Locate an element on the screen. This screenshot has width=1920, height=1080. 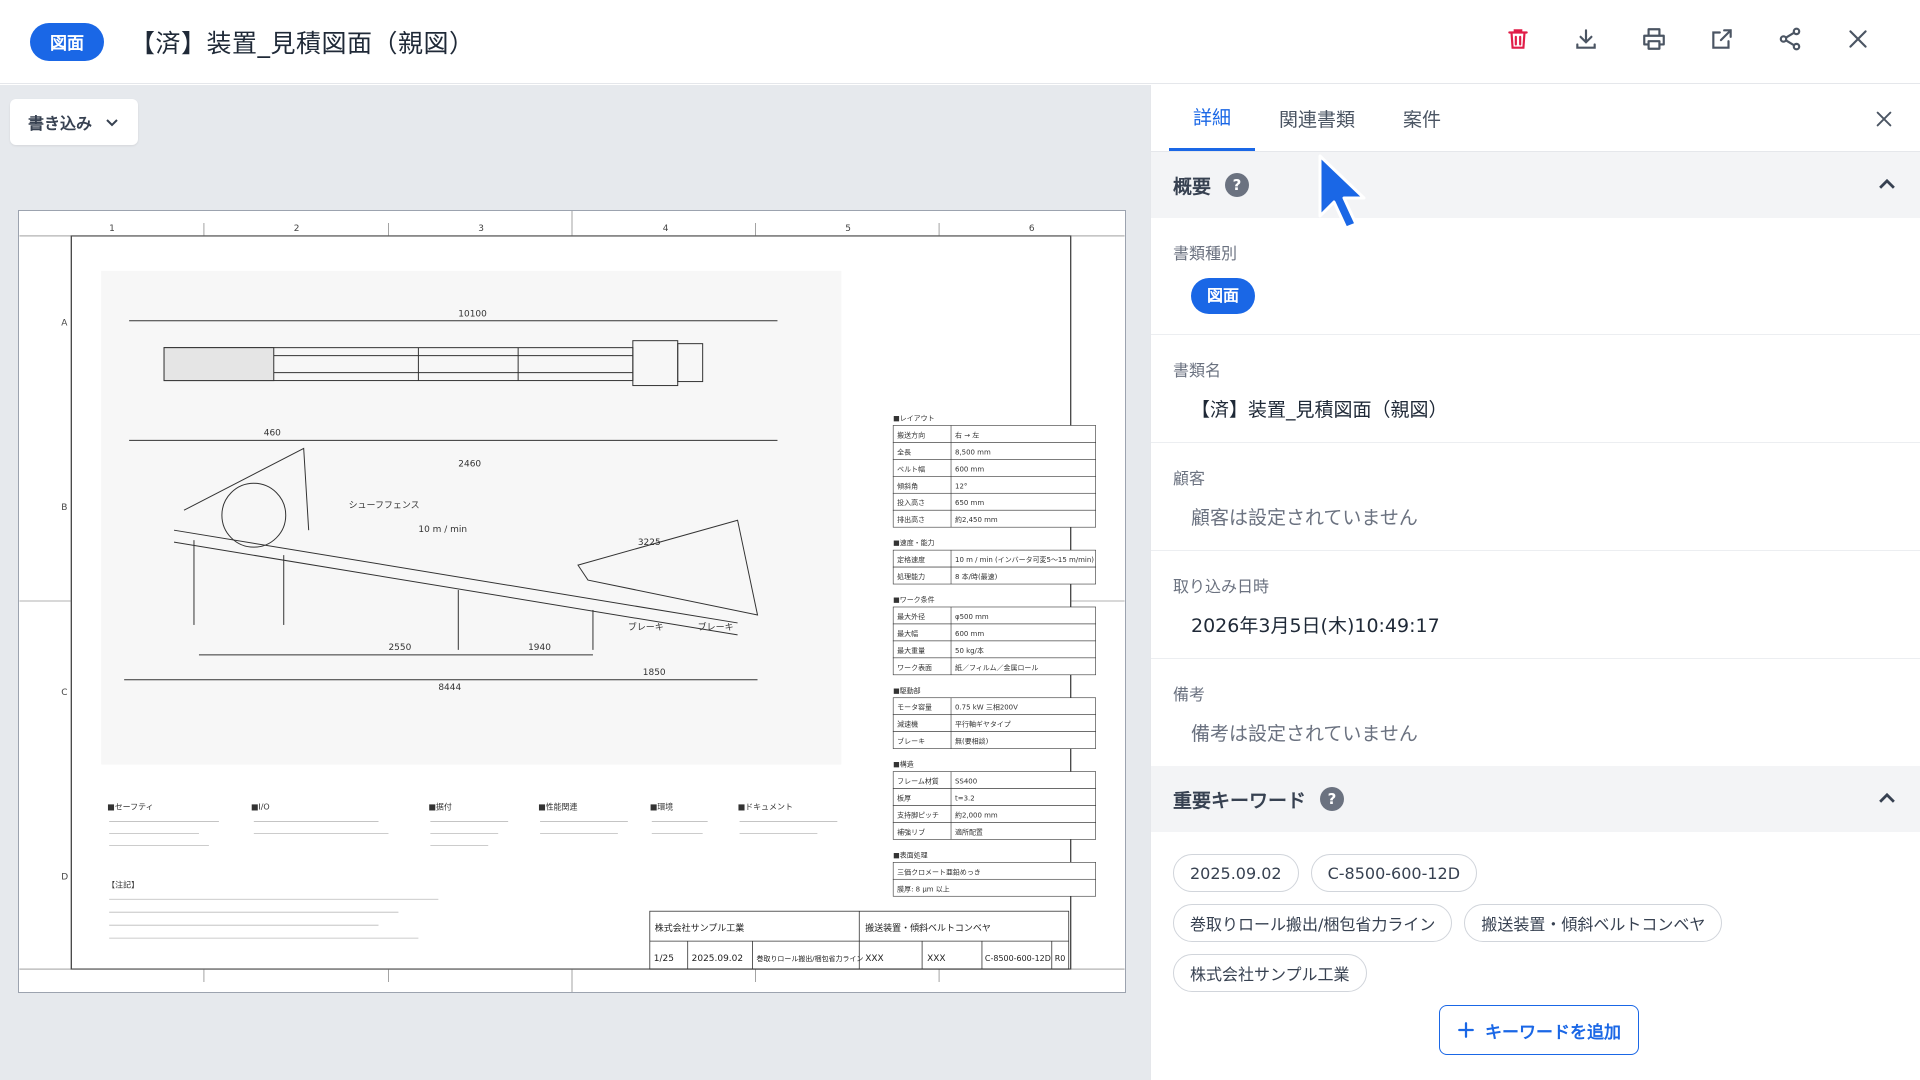
chevron-down-icon is located at coordinates (112, 123).